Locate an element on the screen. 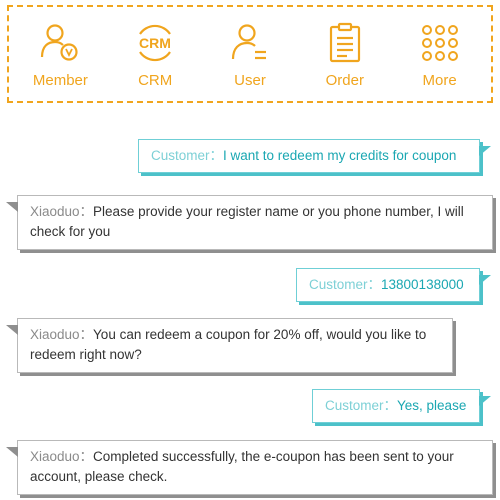 The width and height of the screenshot is (500, 500). user-label: User is located at coordinates (250, 80).